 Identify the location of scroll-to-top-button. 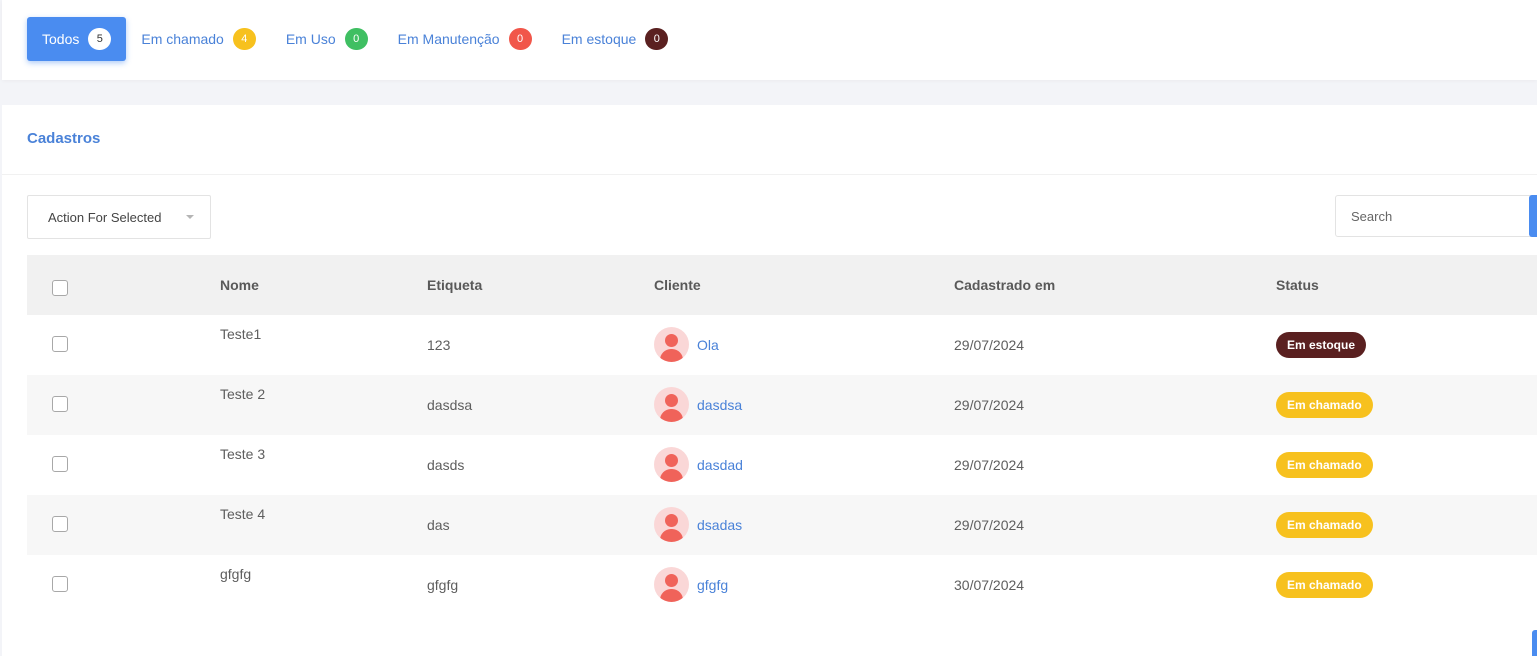
(1534, 643).